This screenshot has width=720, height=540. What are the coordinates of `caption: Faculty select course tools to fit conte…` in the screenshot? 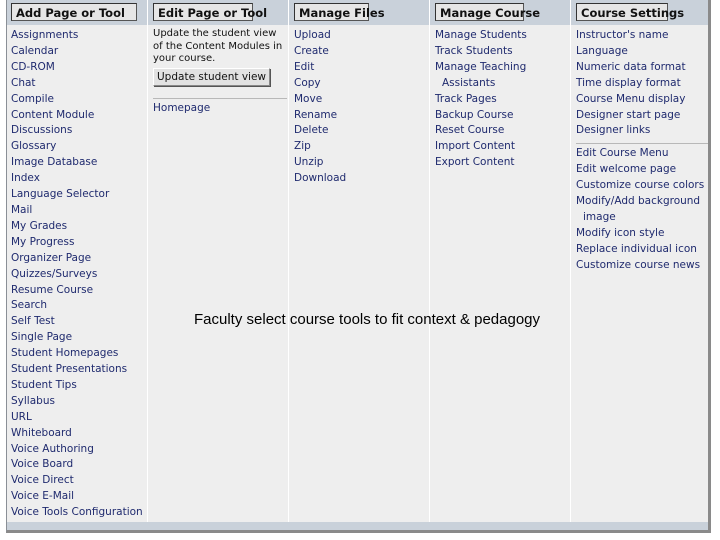 It's located at (367, 319).